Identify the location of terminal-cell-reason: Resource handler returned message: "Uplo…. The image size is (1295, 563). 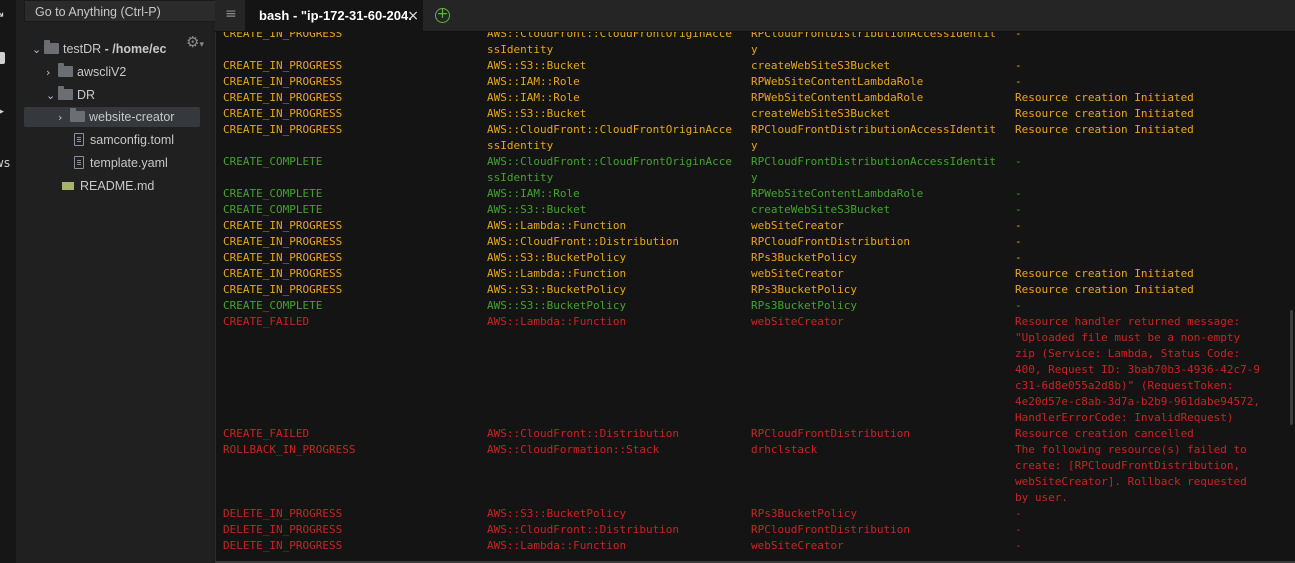
(1138, 369).